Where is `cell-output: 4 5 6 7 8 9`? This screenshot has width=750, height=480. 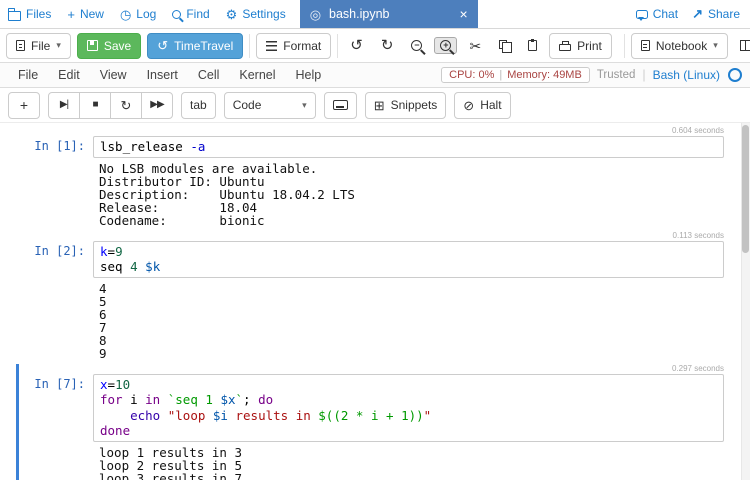 cell-output: 4 5 6 7 8 9 is located at coordinates (103, 320).